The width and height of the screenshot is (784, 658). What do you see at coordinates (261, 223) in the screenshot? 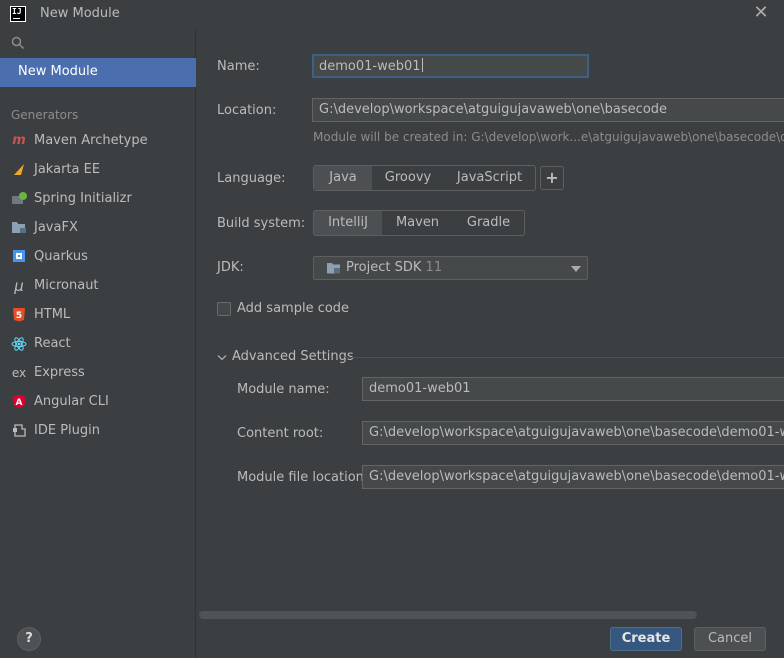
I see `build-system-label: Build system:` at bounding box center [261, 223].